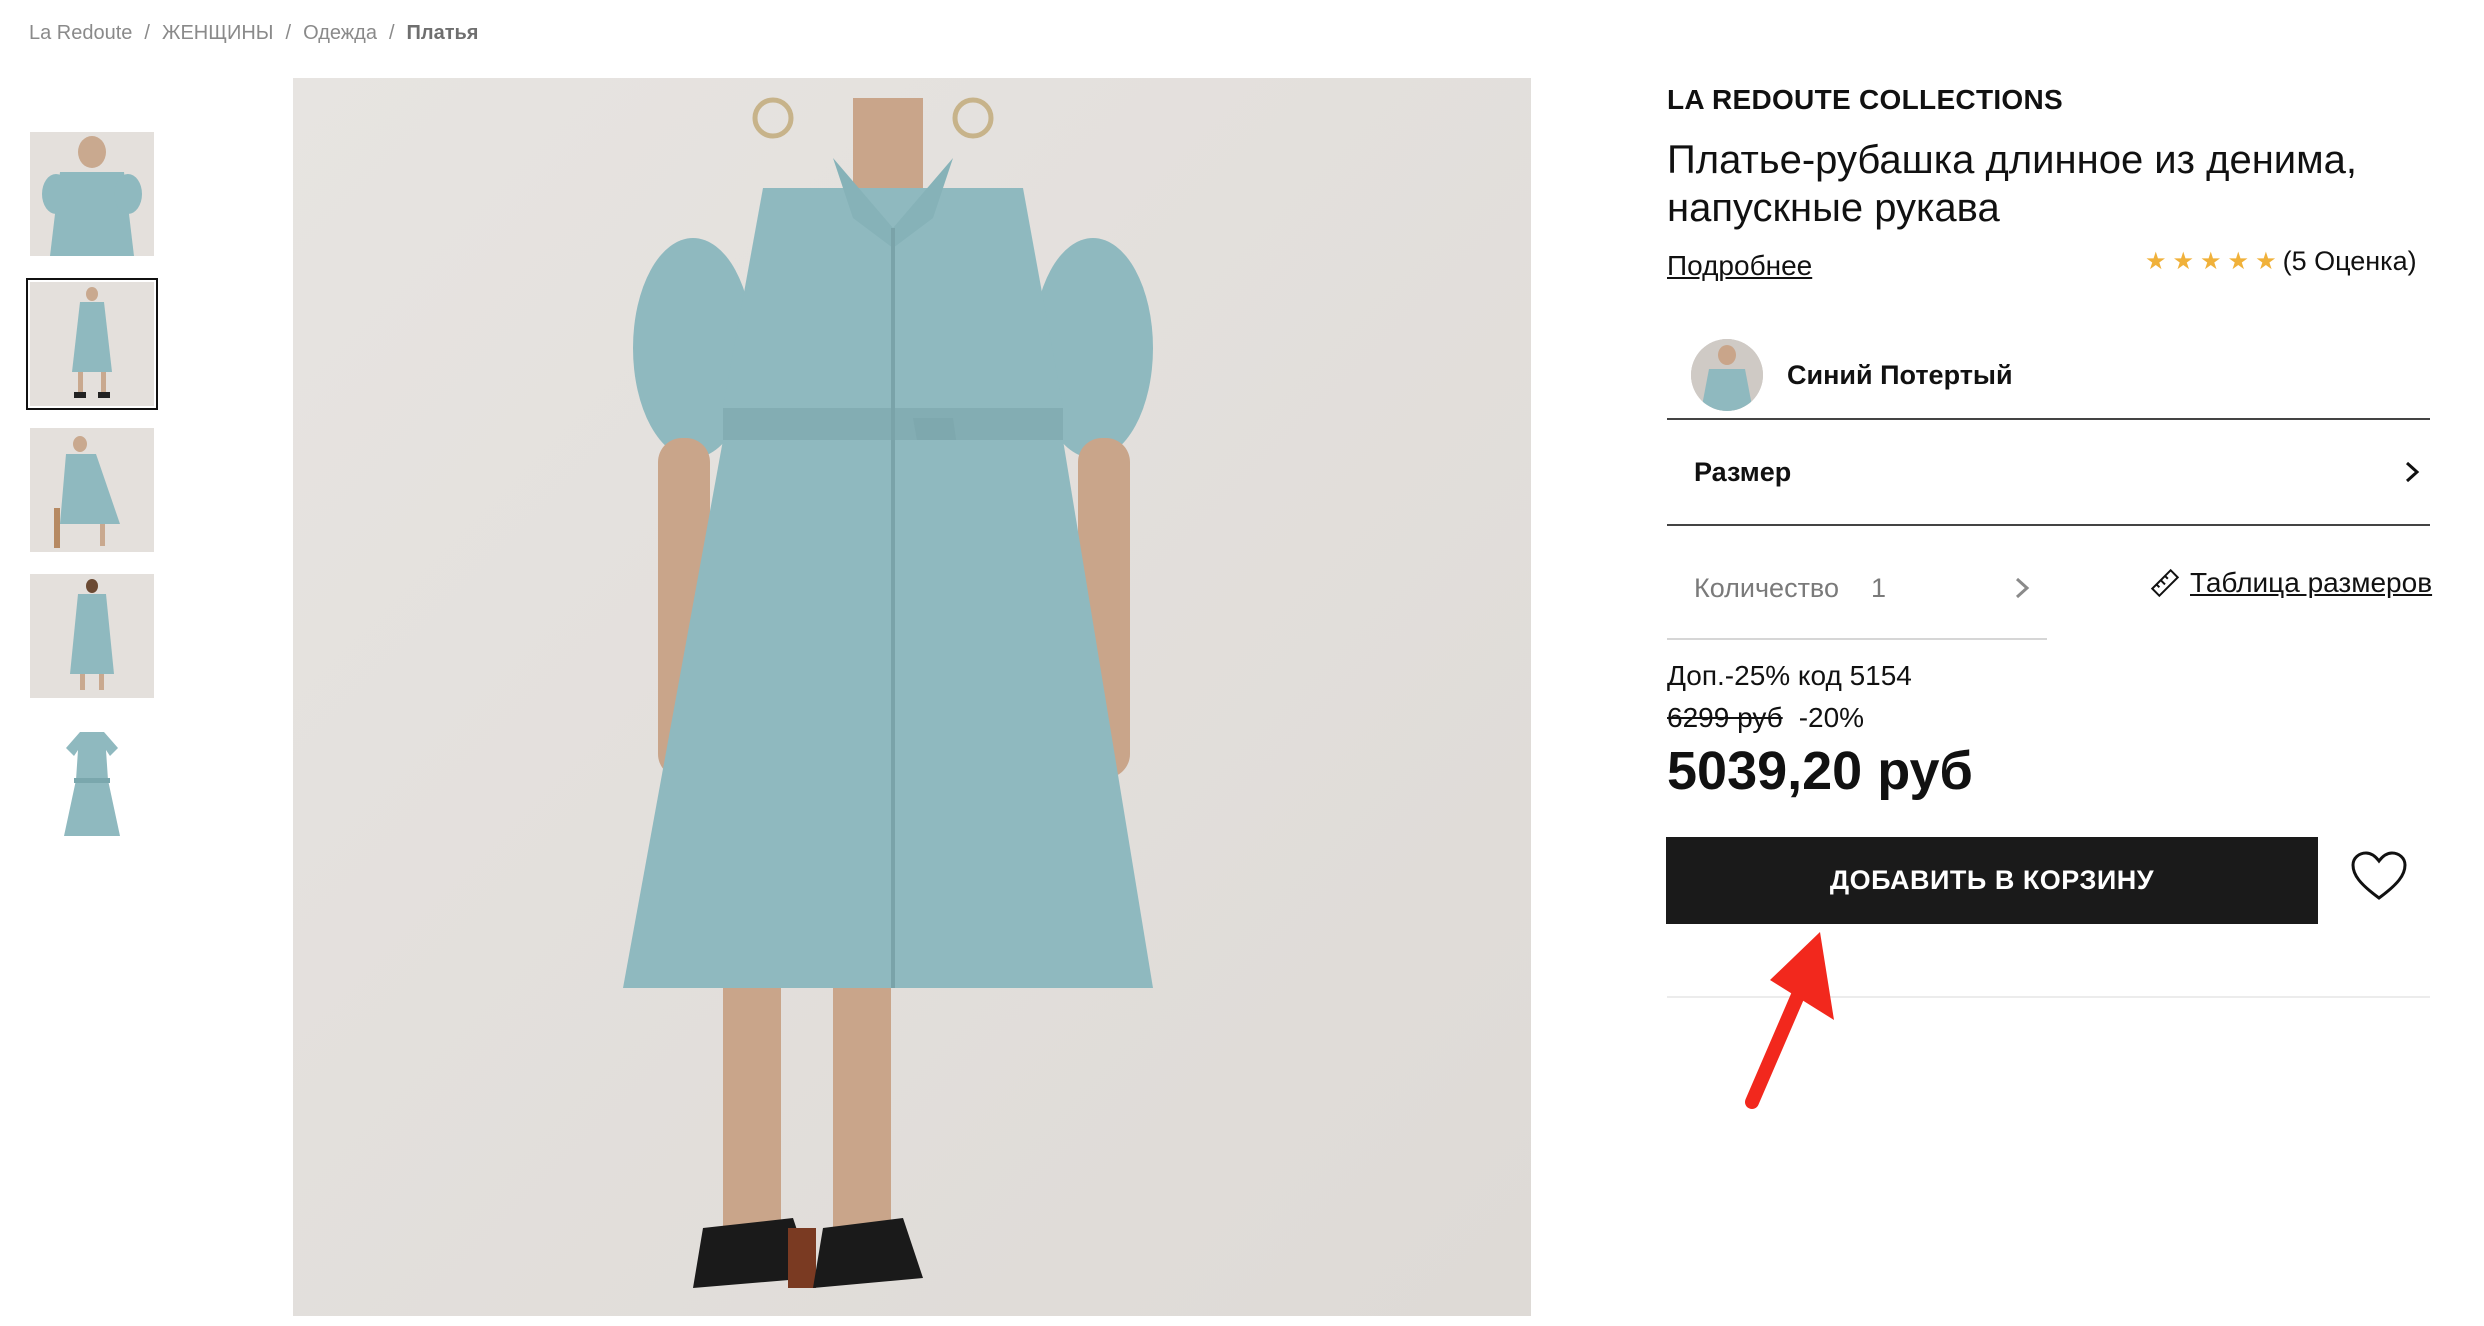  Describe the element at coordinates (2311, 582) in the screenshot. I see `size-table-label: Таблица размеров` at that location.